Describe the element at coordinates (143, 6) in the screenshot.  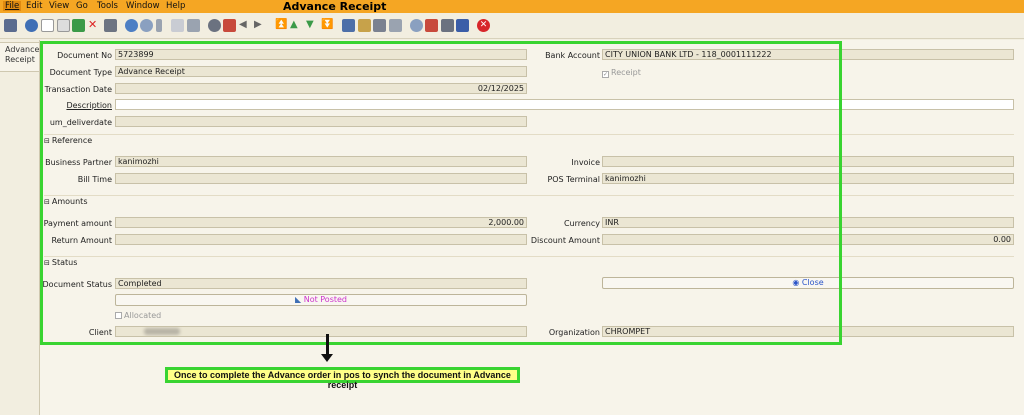
I see `menu-window: Window` at that location.